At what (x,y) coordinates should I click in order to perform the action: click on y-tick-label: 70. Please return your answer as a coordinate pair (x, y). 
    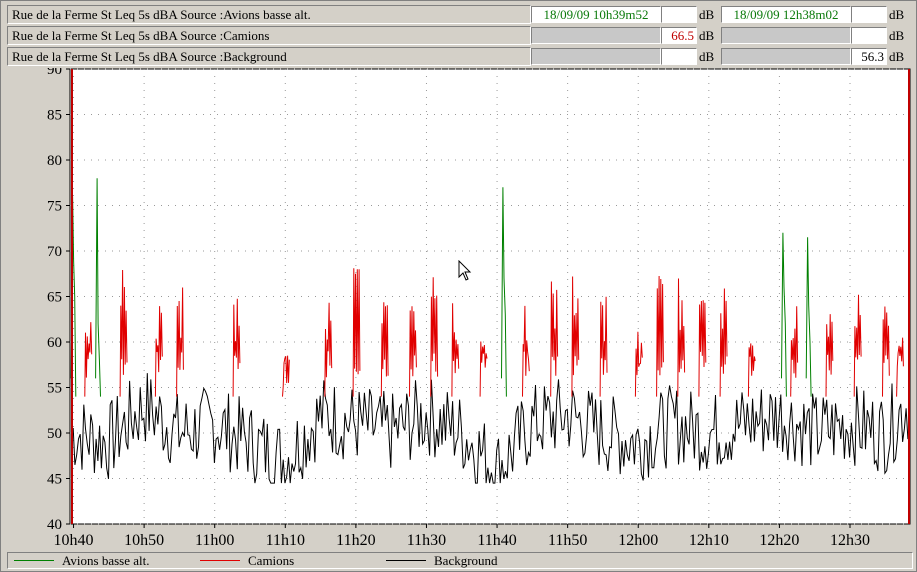
    Looking at the image, I should click on (54, 252).